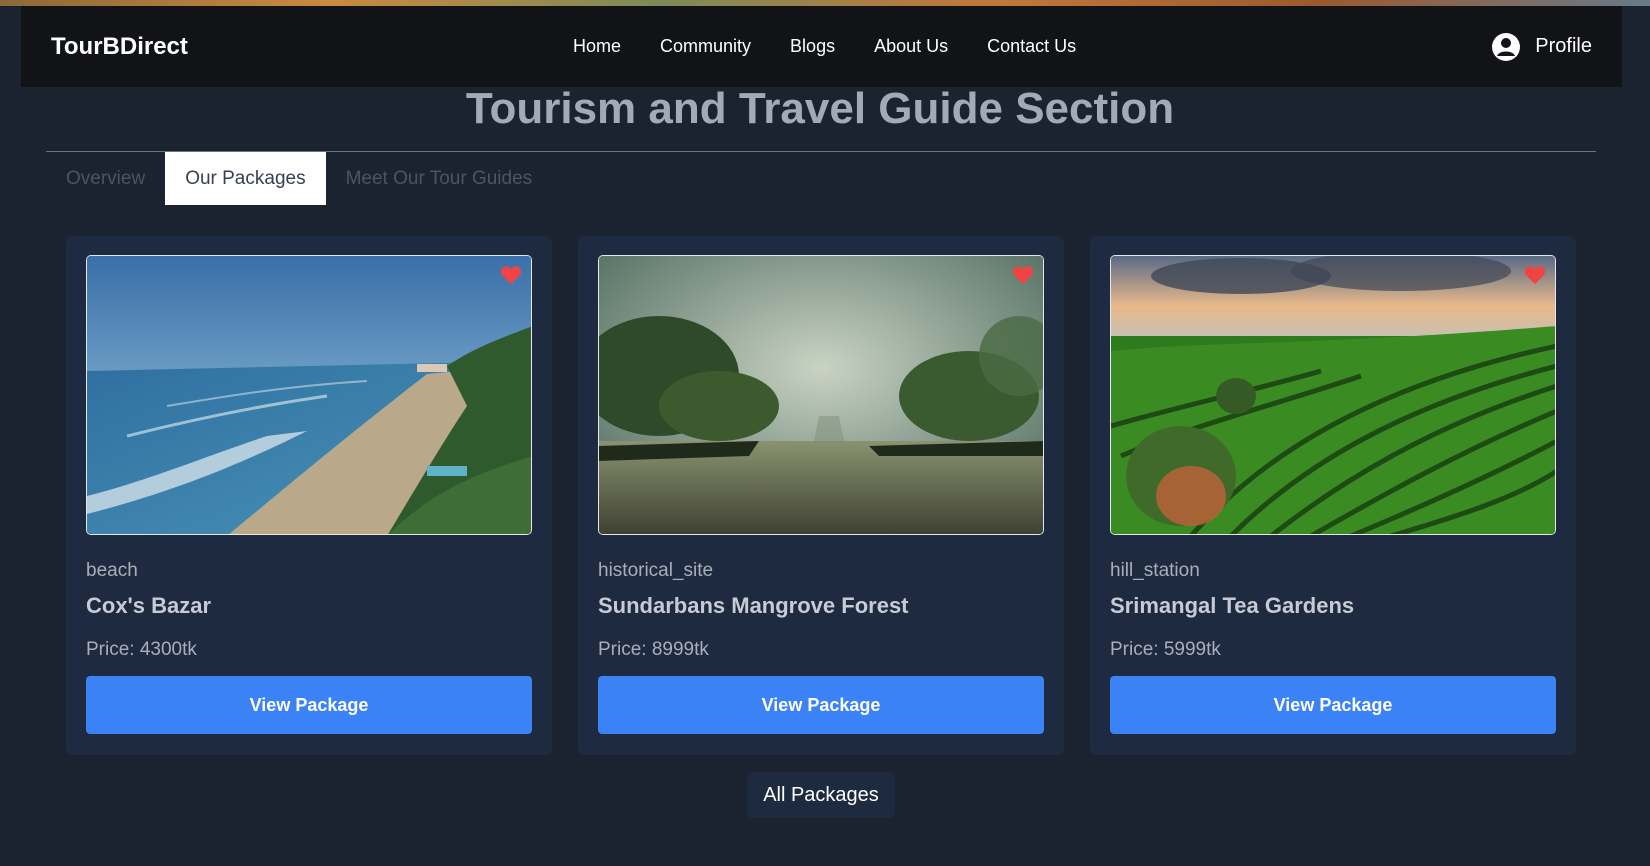  I want to click on tab-our-packages: Our Packages, so click(245, 178).